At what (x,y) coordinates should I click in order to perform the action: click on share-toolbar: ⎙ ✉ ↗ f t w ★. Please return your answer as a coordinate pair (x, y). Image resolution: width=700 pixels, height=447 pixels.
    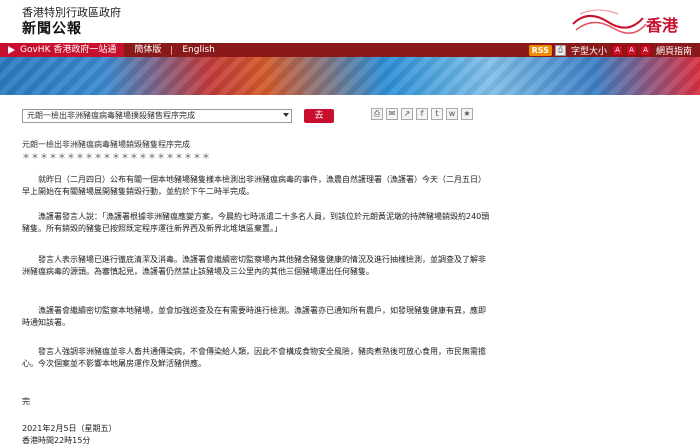
    Looking at the image, I should click on (422, 114).